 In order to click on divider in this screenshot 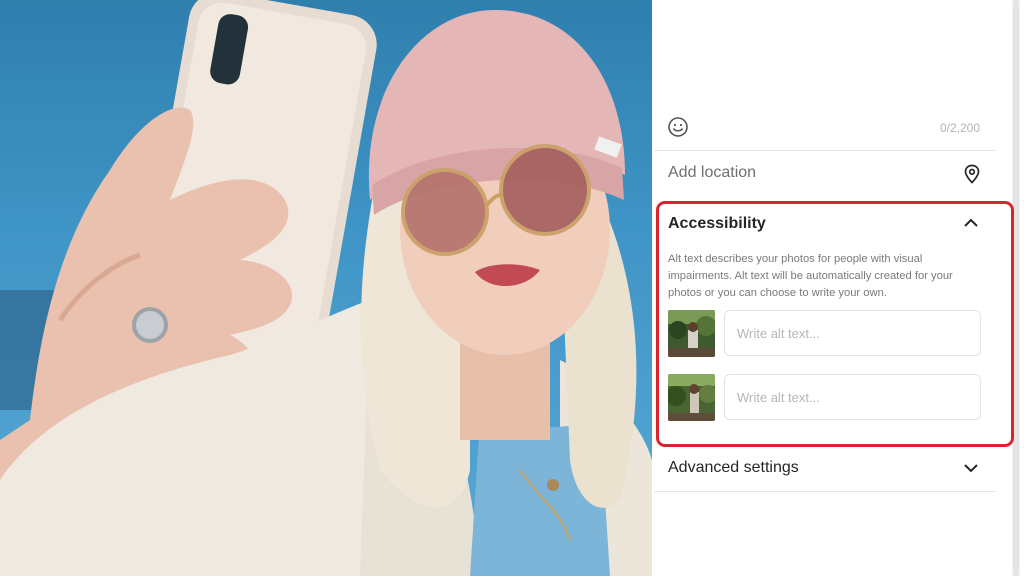, I will do `click(825, 491)`.